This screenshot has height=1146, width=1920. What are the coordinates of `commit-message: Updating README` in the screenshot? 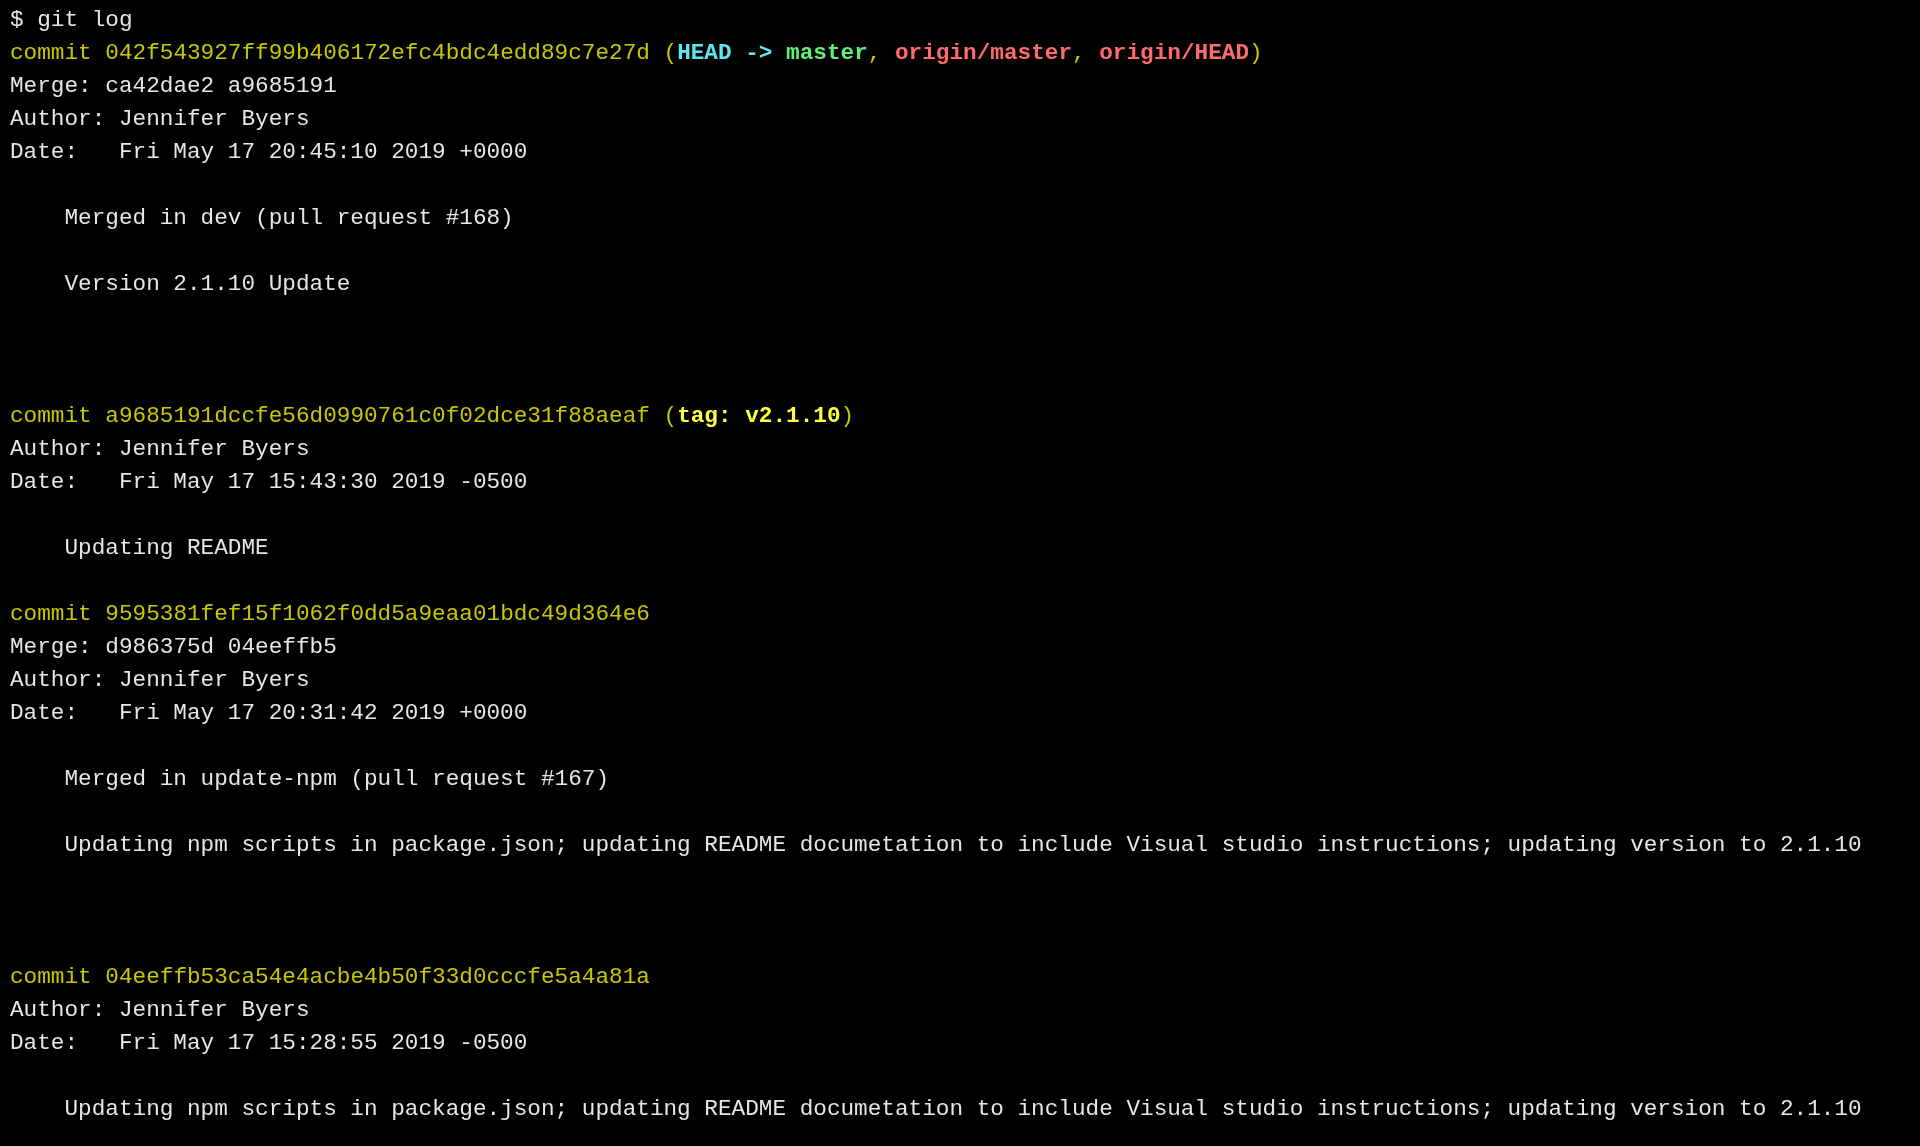 It's located at (166, 548).